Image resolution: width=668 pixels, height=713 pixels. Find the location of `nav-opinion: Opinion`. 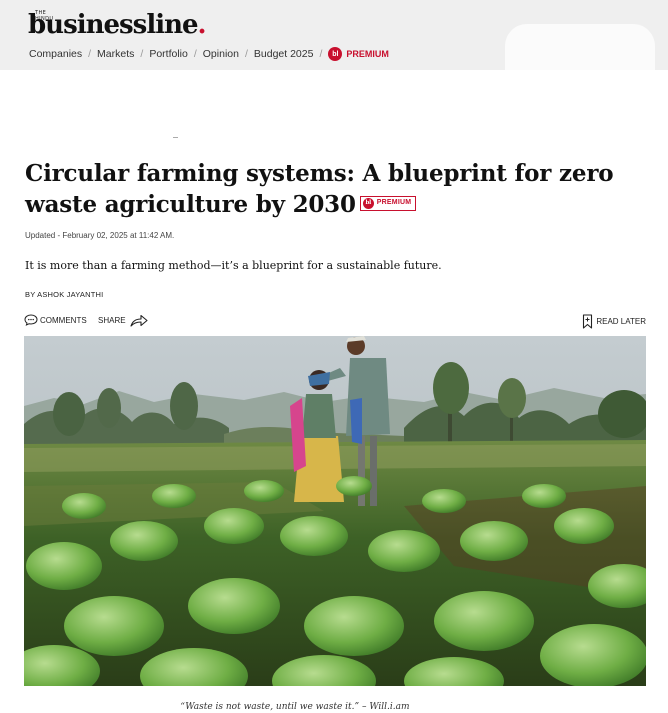

nav-opinion: Opinion is located at coordinates (221, 54).